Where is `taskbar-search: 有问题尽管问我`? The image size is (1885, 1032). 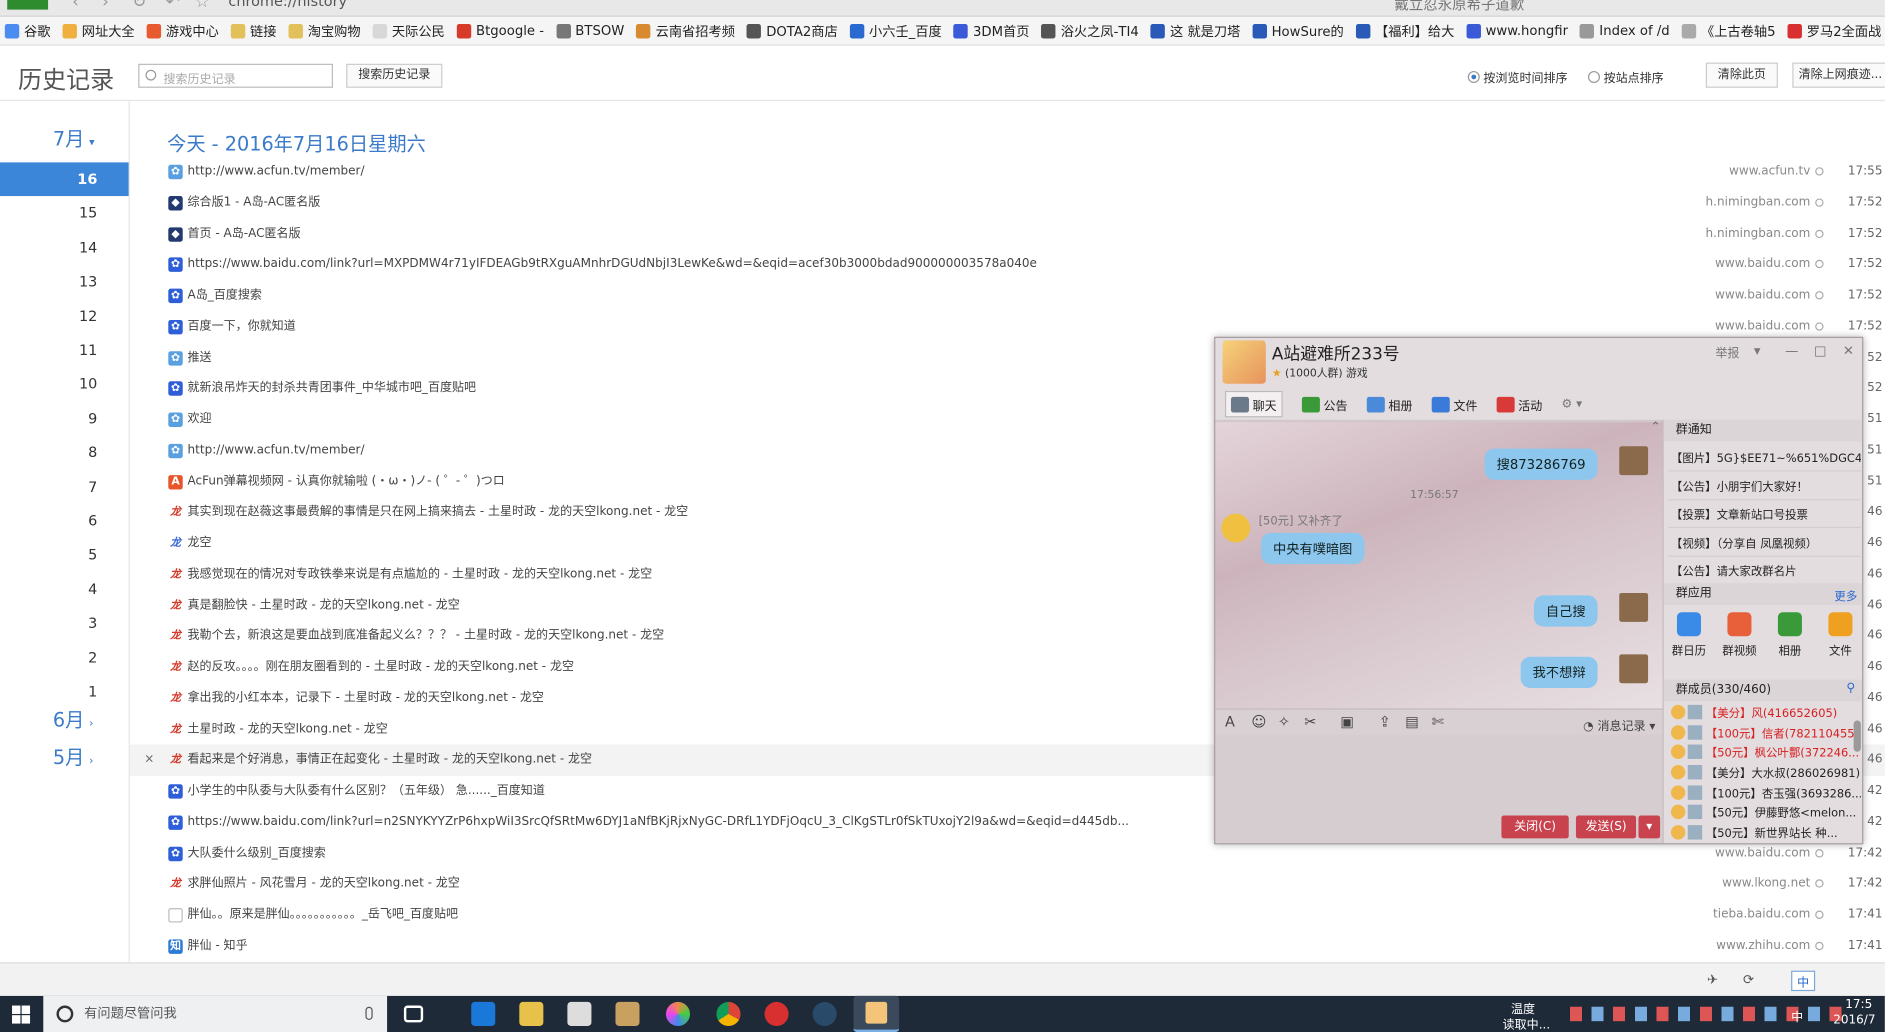
taskbar-search: 有问题尽管问我 is located at coordinates (215, 1013).